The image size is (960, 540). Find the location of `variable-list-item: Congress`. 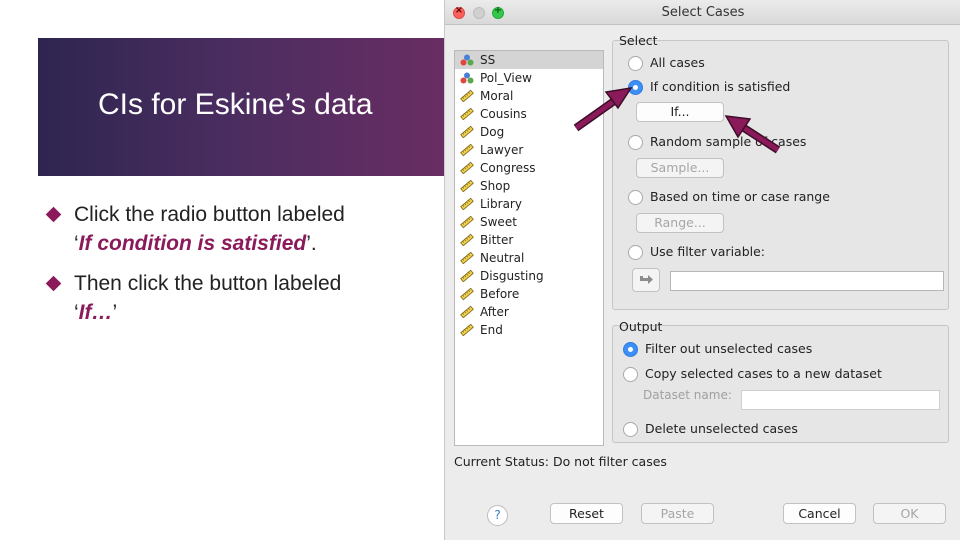

variable-list-item: Congress is located at coordinates (529, 168).